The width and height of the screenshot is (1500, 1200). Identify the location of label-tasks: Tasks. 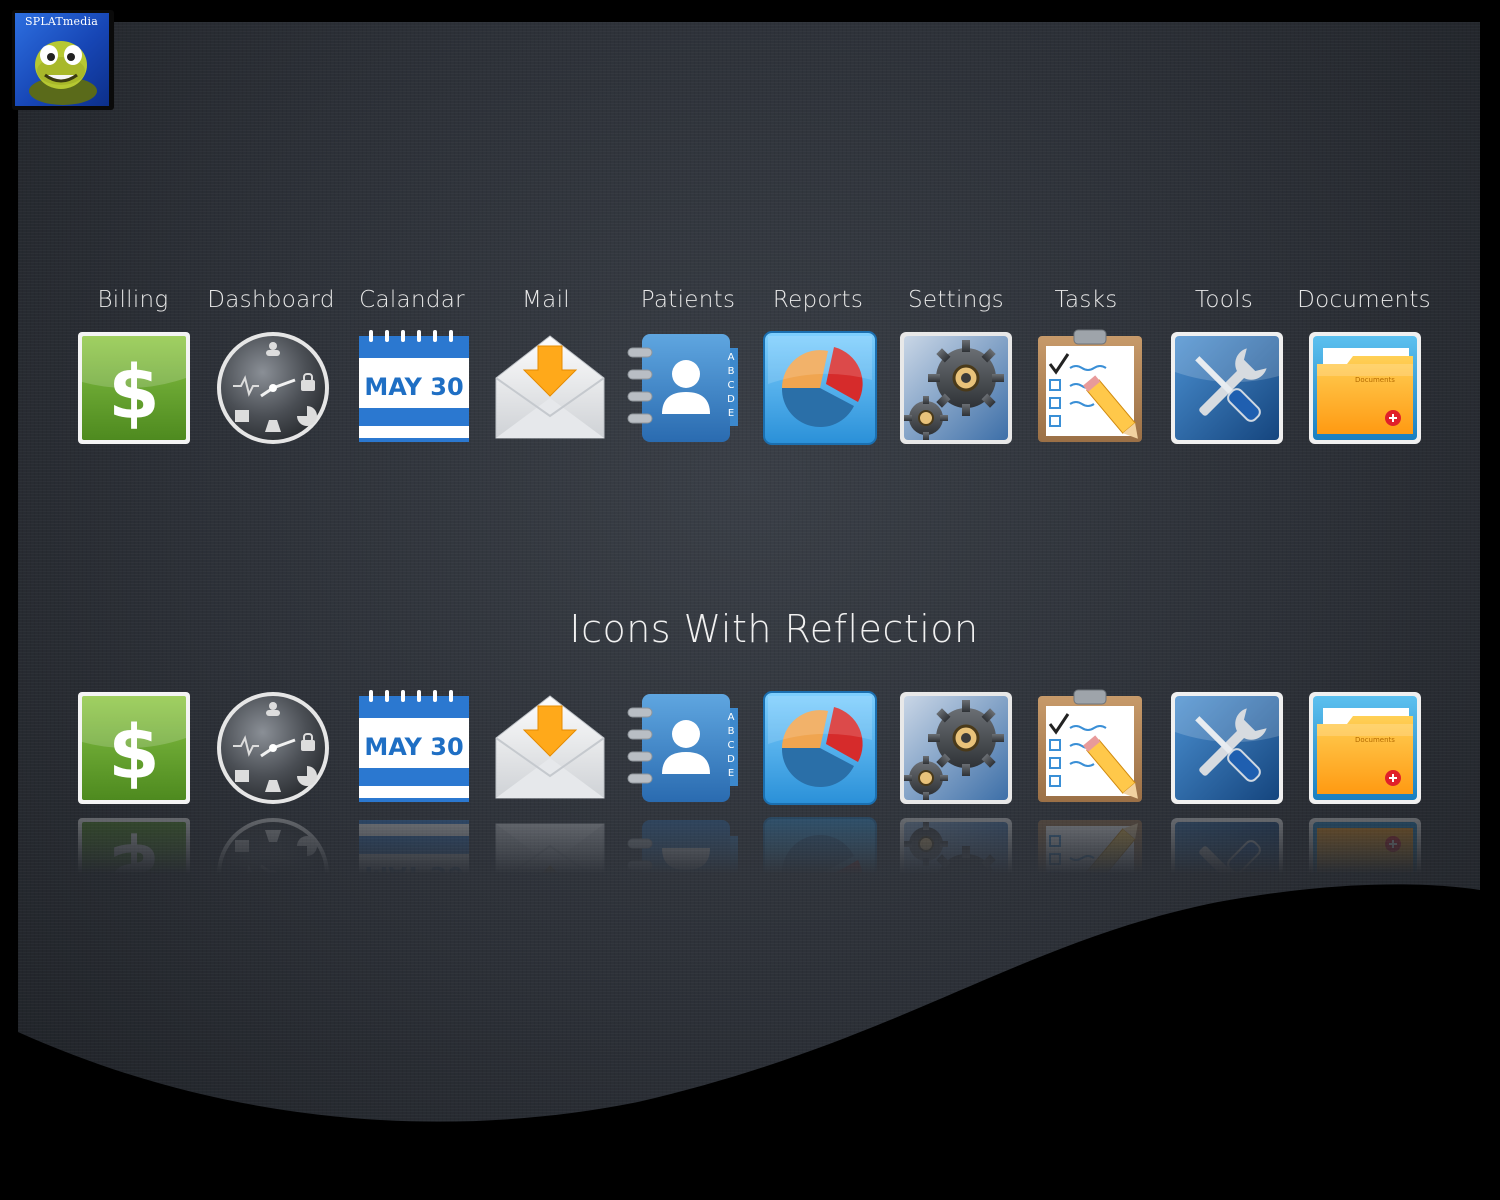
(1086, 300).